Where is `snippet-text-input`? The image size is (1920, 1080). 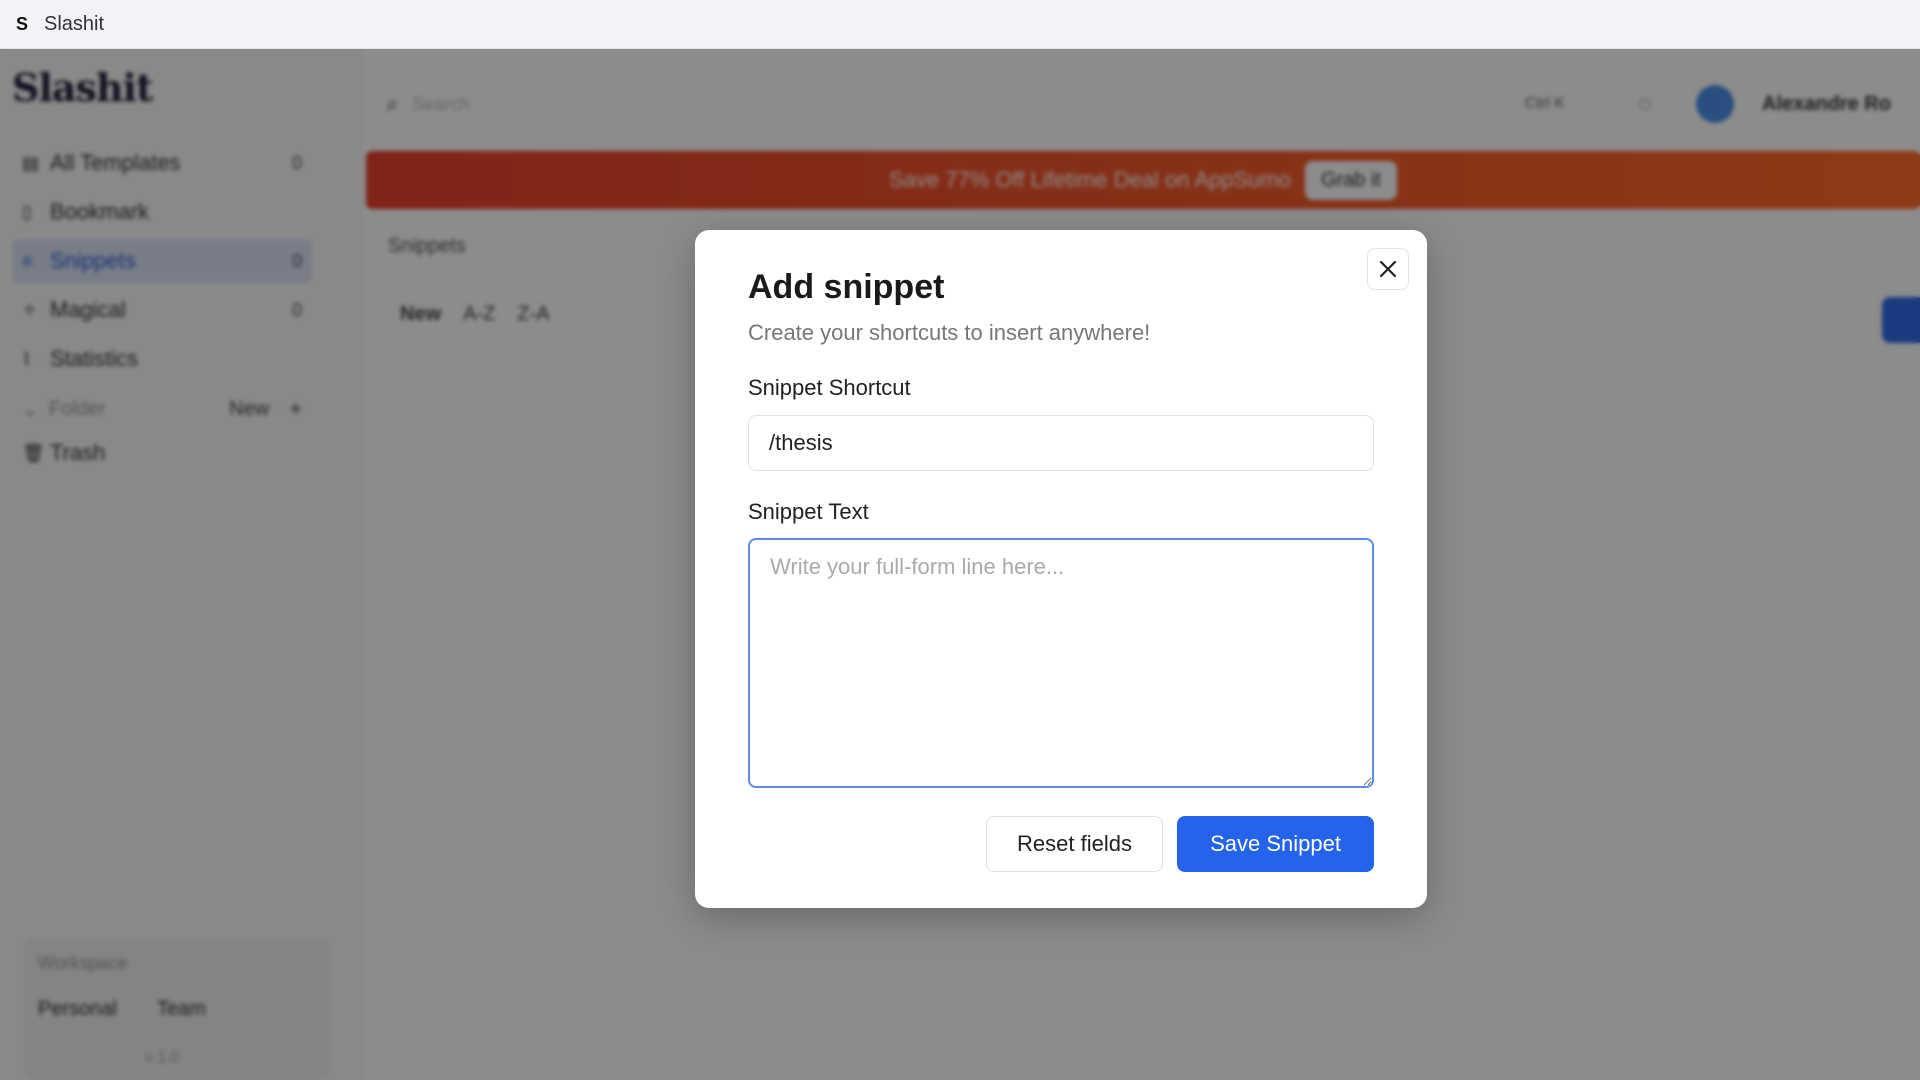
snippet-text-input is located at coordinates (1061, 663).